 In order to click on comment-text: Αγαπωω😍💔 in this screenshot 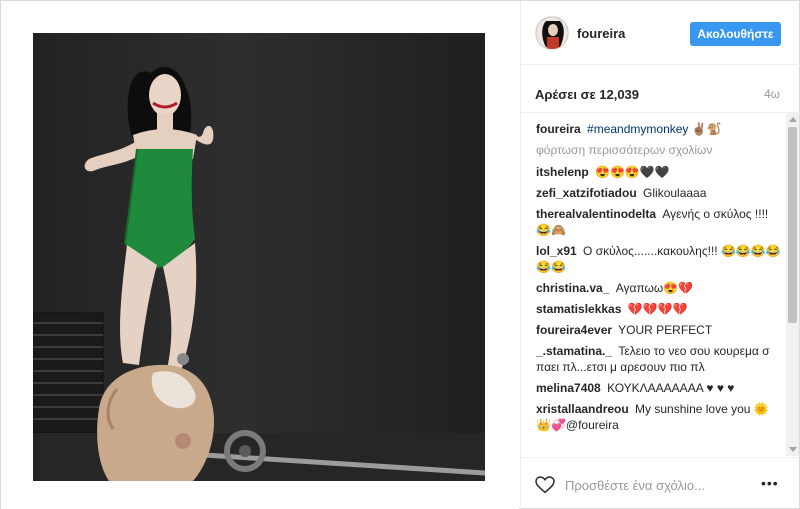, I will do `click(654, 288)`.